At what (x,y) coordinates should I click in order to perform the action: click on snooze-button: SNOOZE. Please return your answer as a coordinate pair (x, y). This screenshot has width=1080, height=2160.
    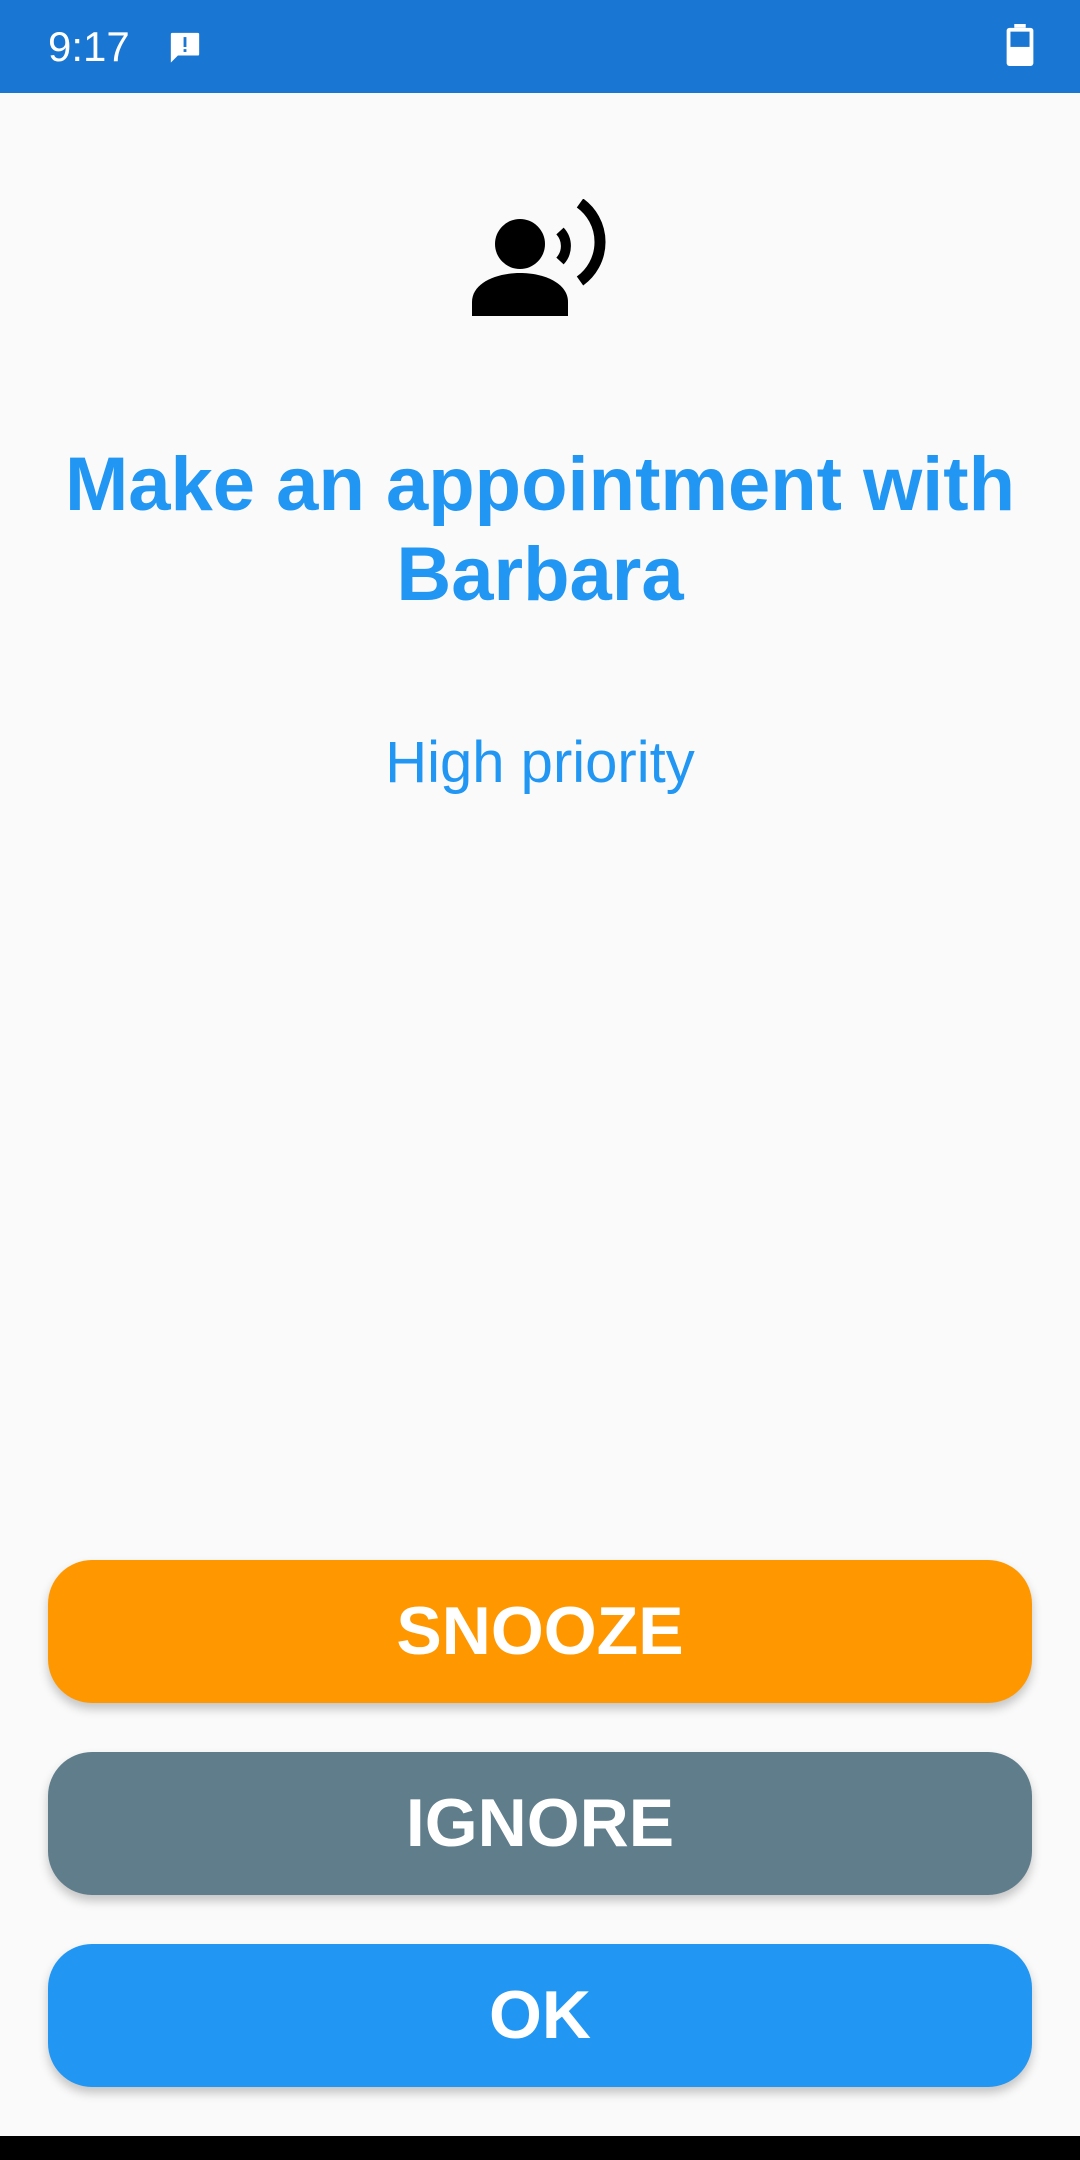
    Looking at the image, I should click on (540, 1631).